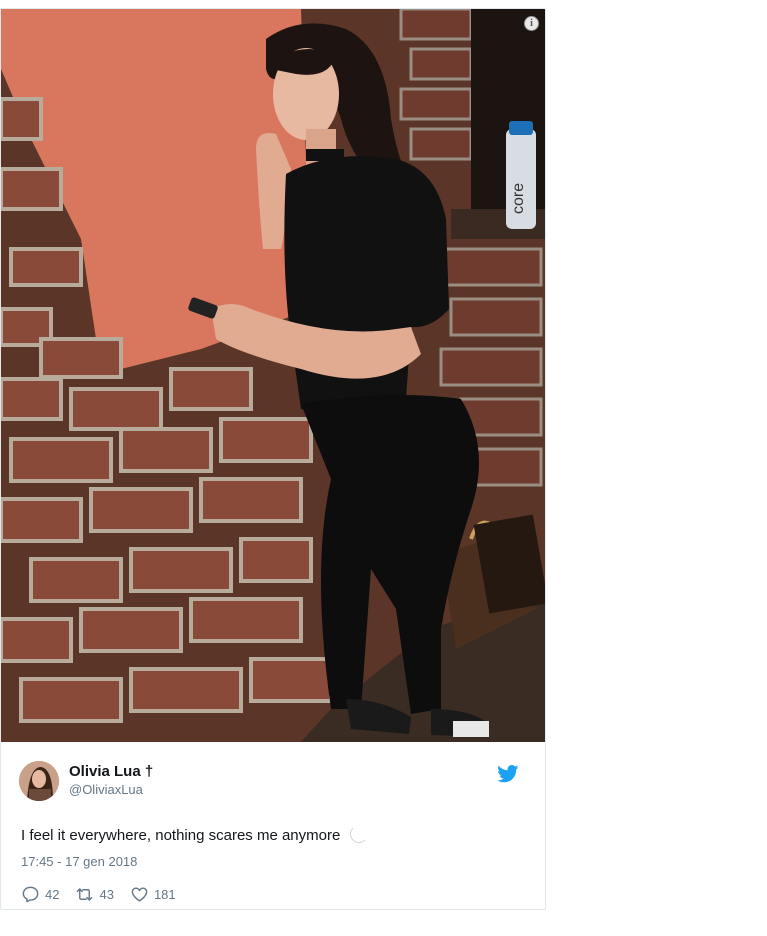 The width and height of the screenshot is (767, 936). I want to click on crescent-moon-icon, so click(357, 835).